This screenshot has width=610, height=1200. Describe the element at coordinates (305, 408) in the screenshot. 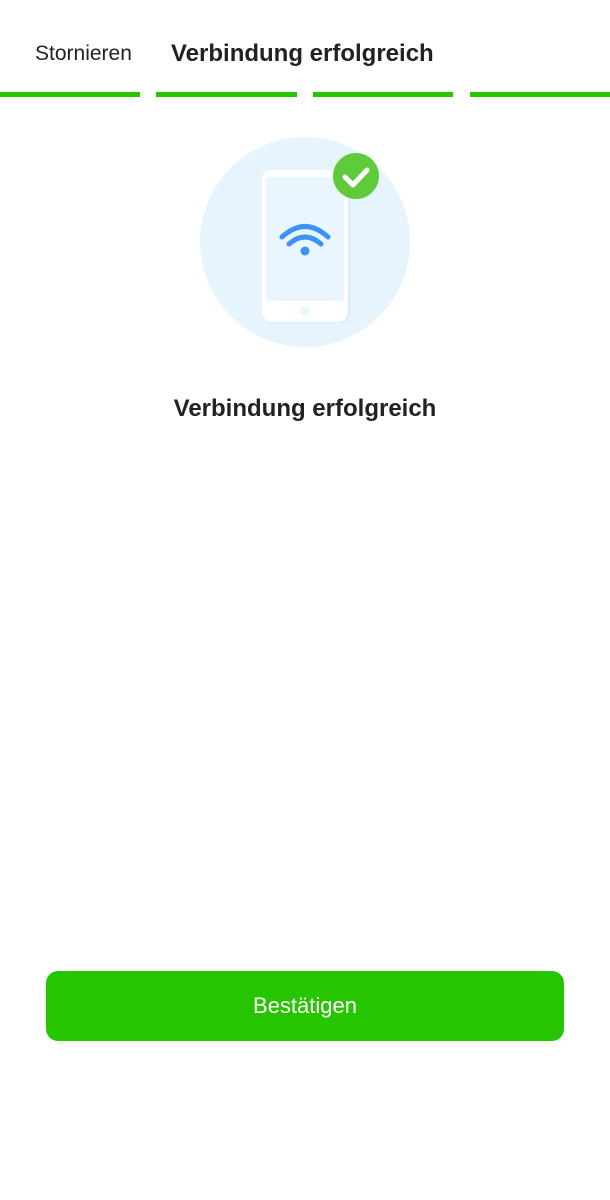

I see `status-title: Verbindung erfolgreich` at that location.